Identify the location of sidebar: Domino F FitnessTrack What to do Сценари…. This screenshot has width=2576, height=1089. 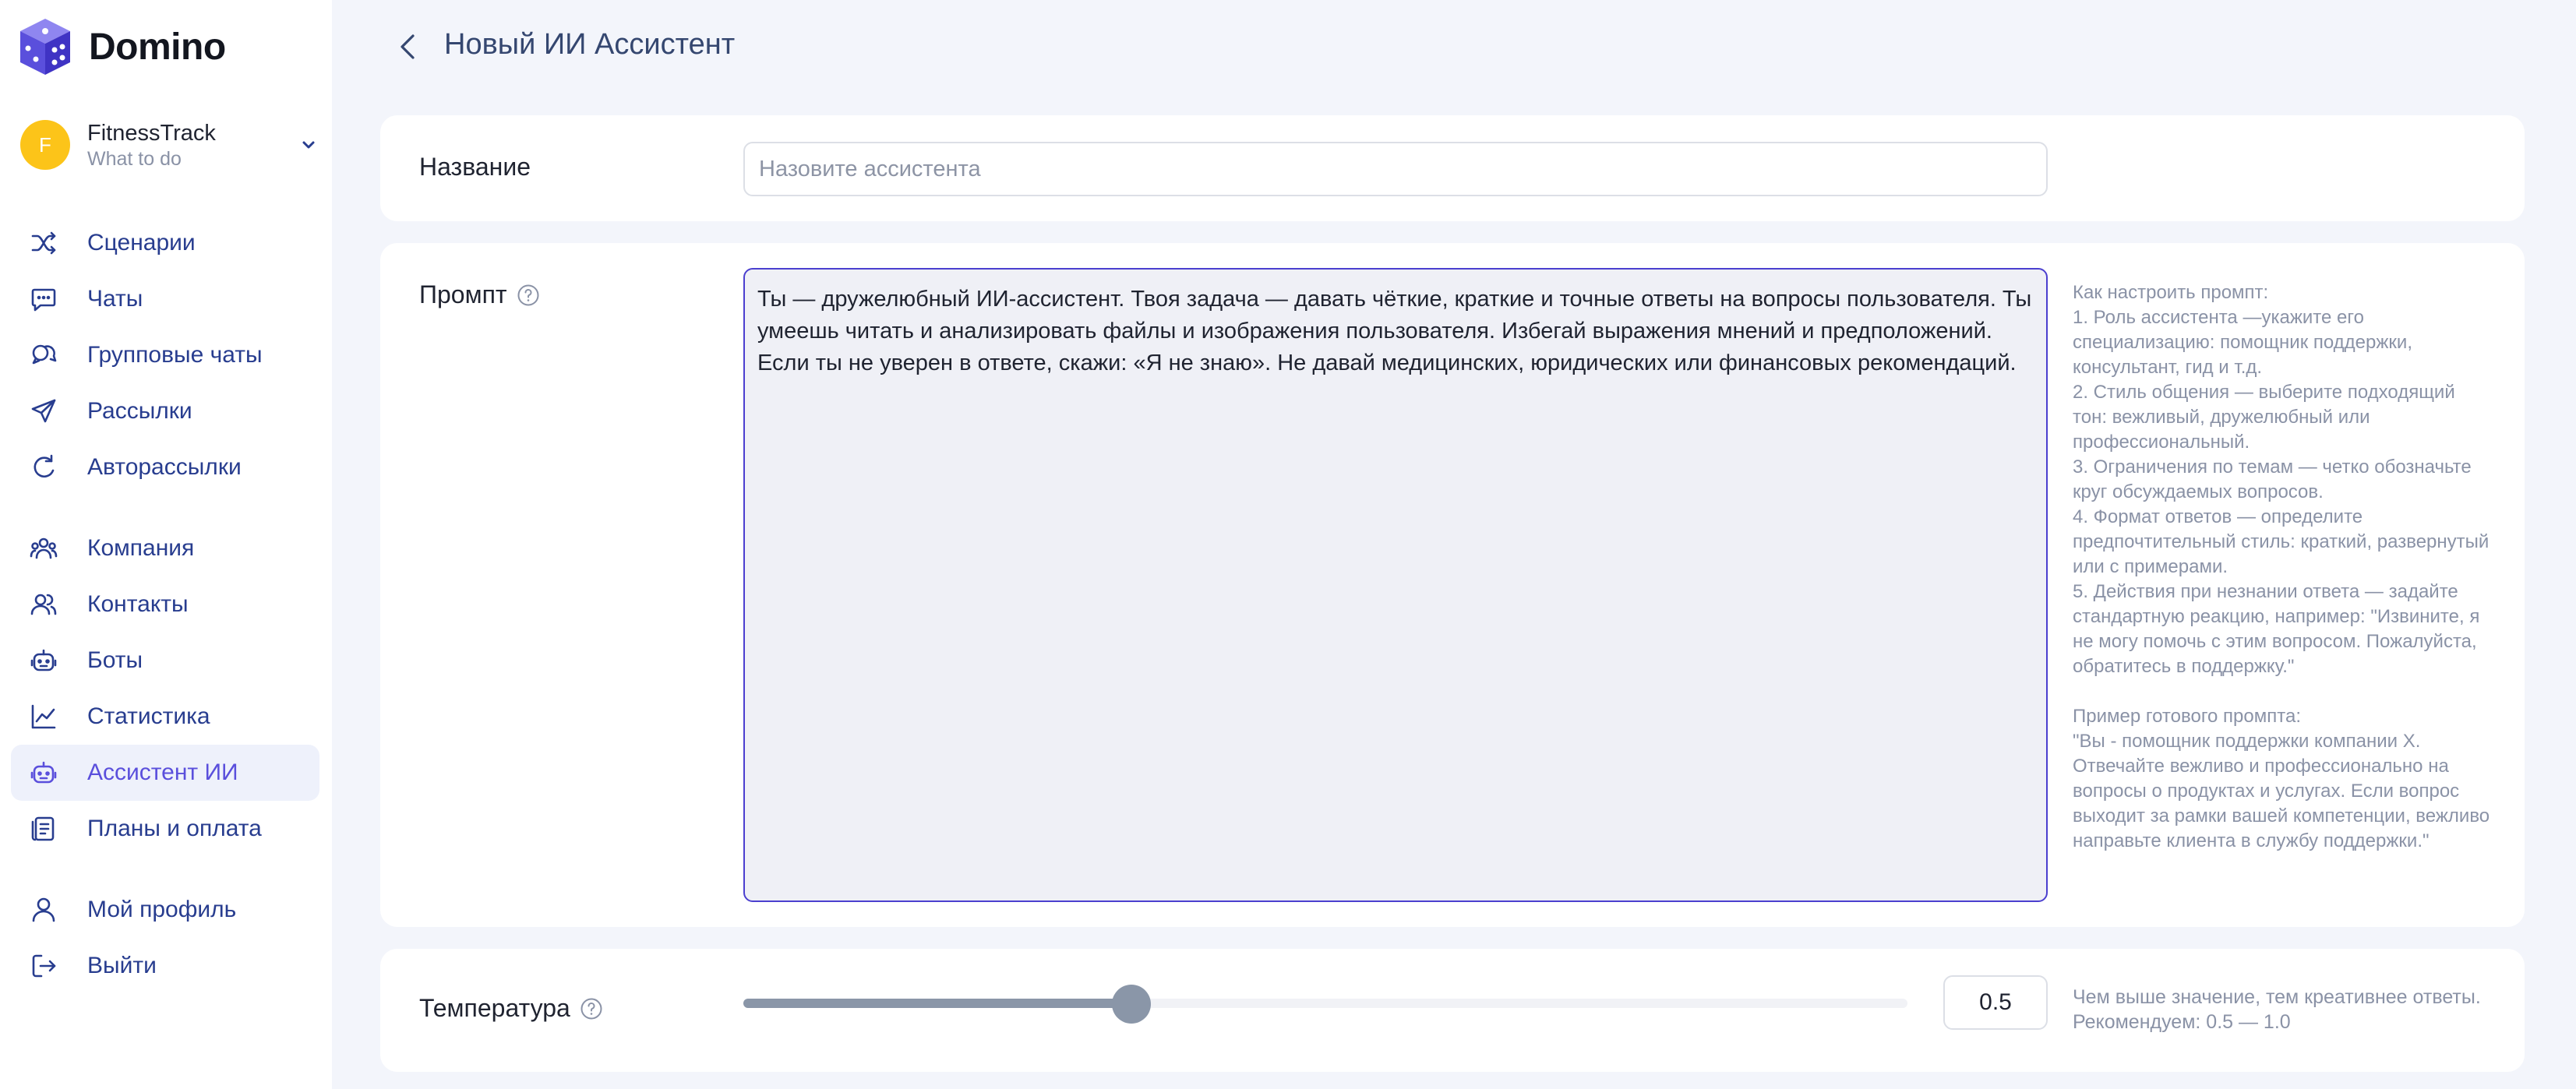
(166, 544).